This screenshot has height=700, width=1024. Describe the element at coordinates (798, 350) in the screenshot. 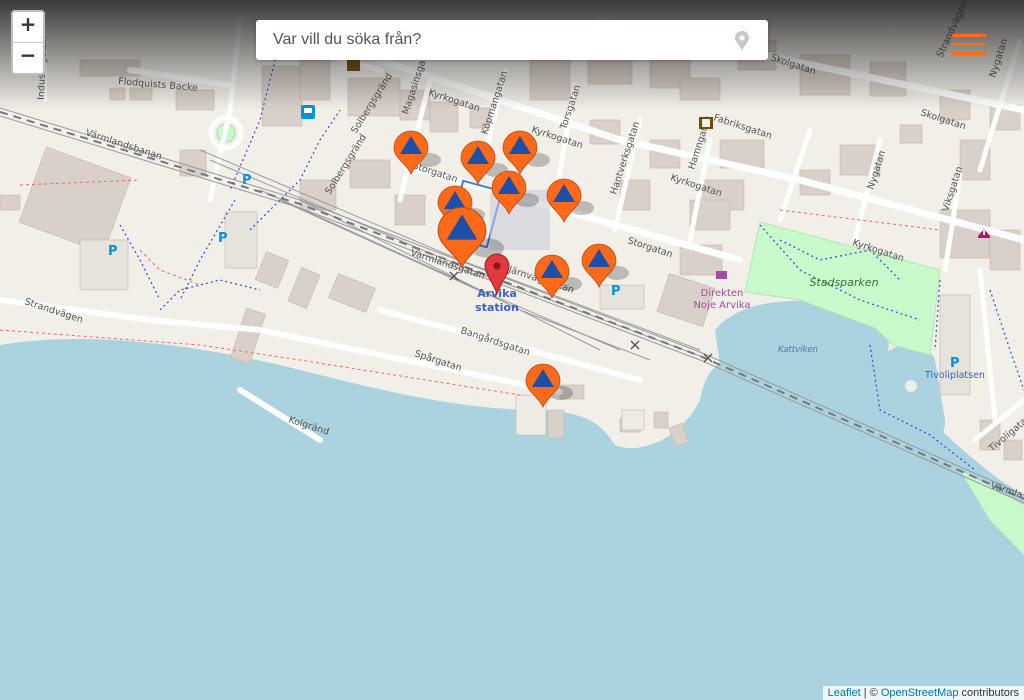

I see `label-kattviken: Kattviken` at that location.